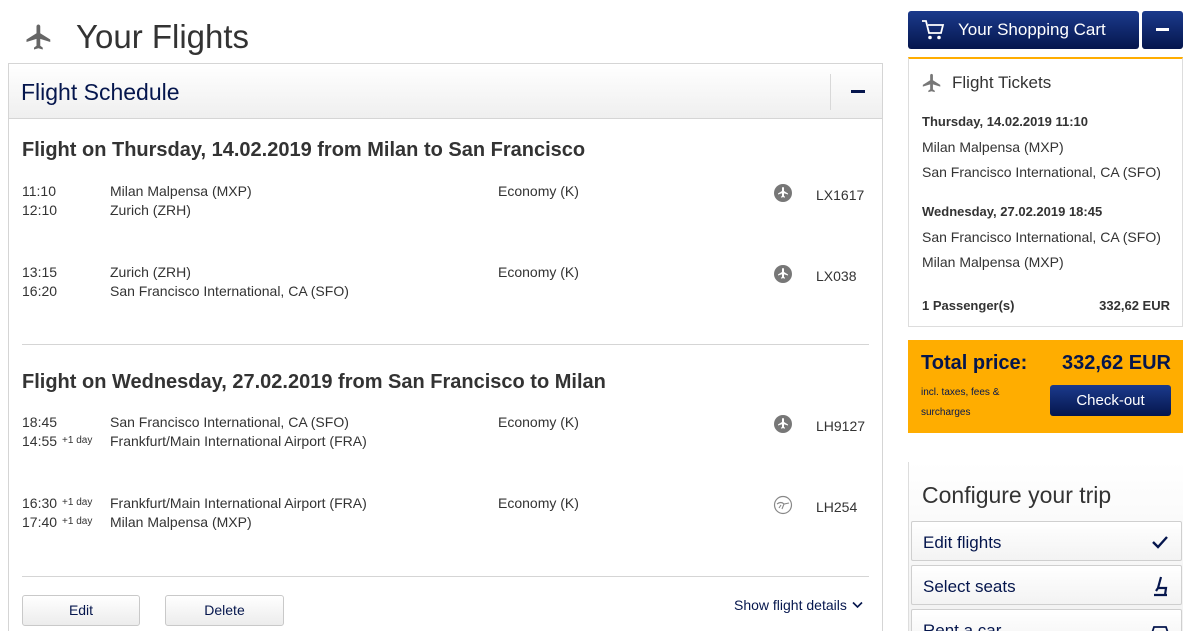 This screenshot has width=1204, height=631. What do you see at coordinates (445, 344) in the screenshot?
I see `bound-divider` at bounding box center [445, 344].